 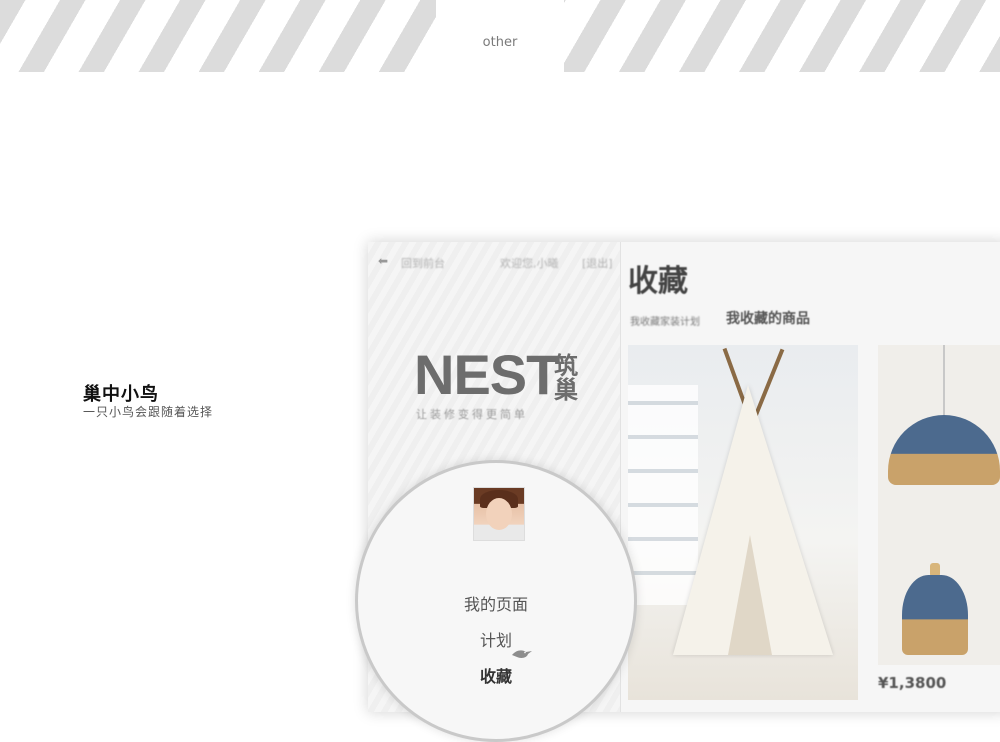 I want to click on welcome-text: 欢迎您,小曦, so click(x=529, y=263).